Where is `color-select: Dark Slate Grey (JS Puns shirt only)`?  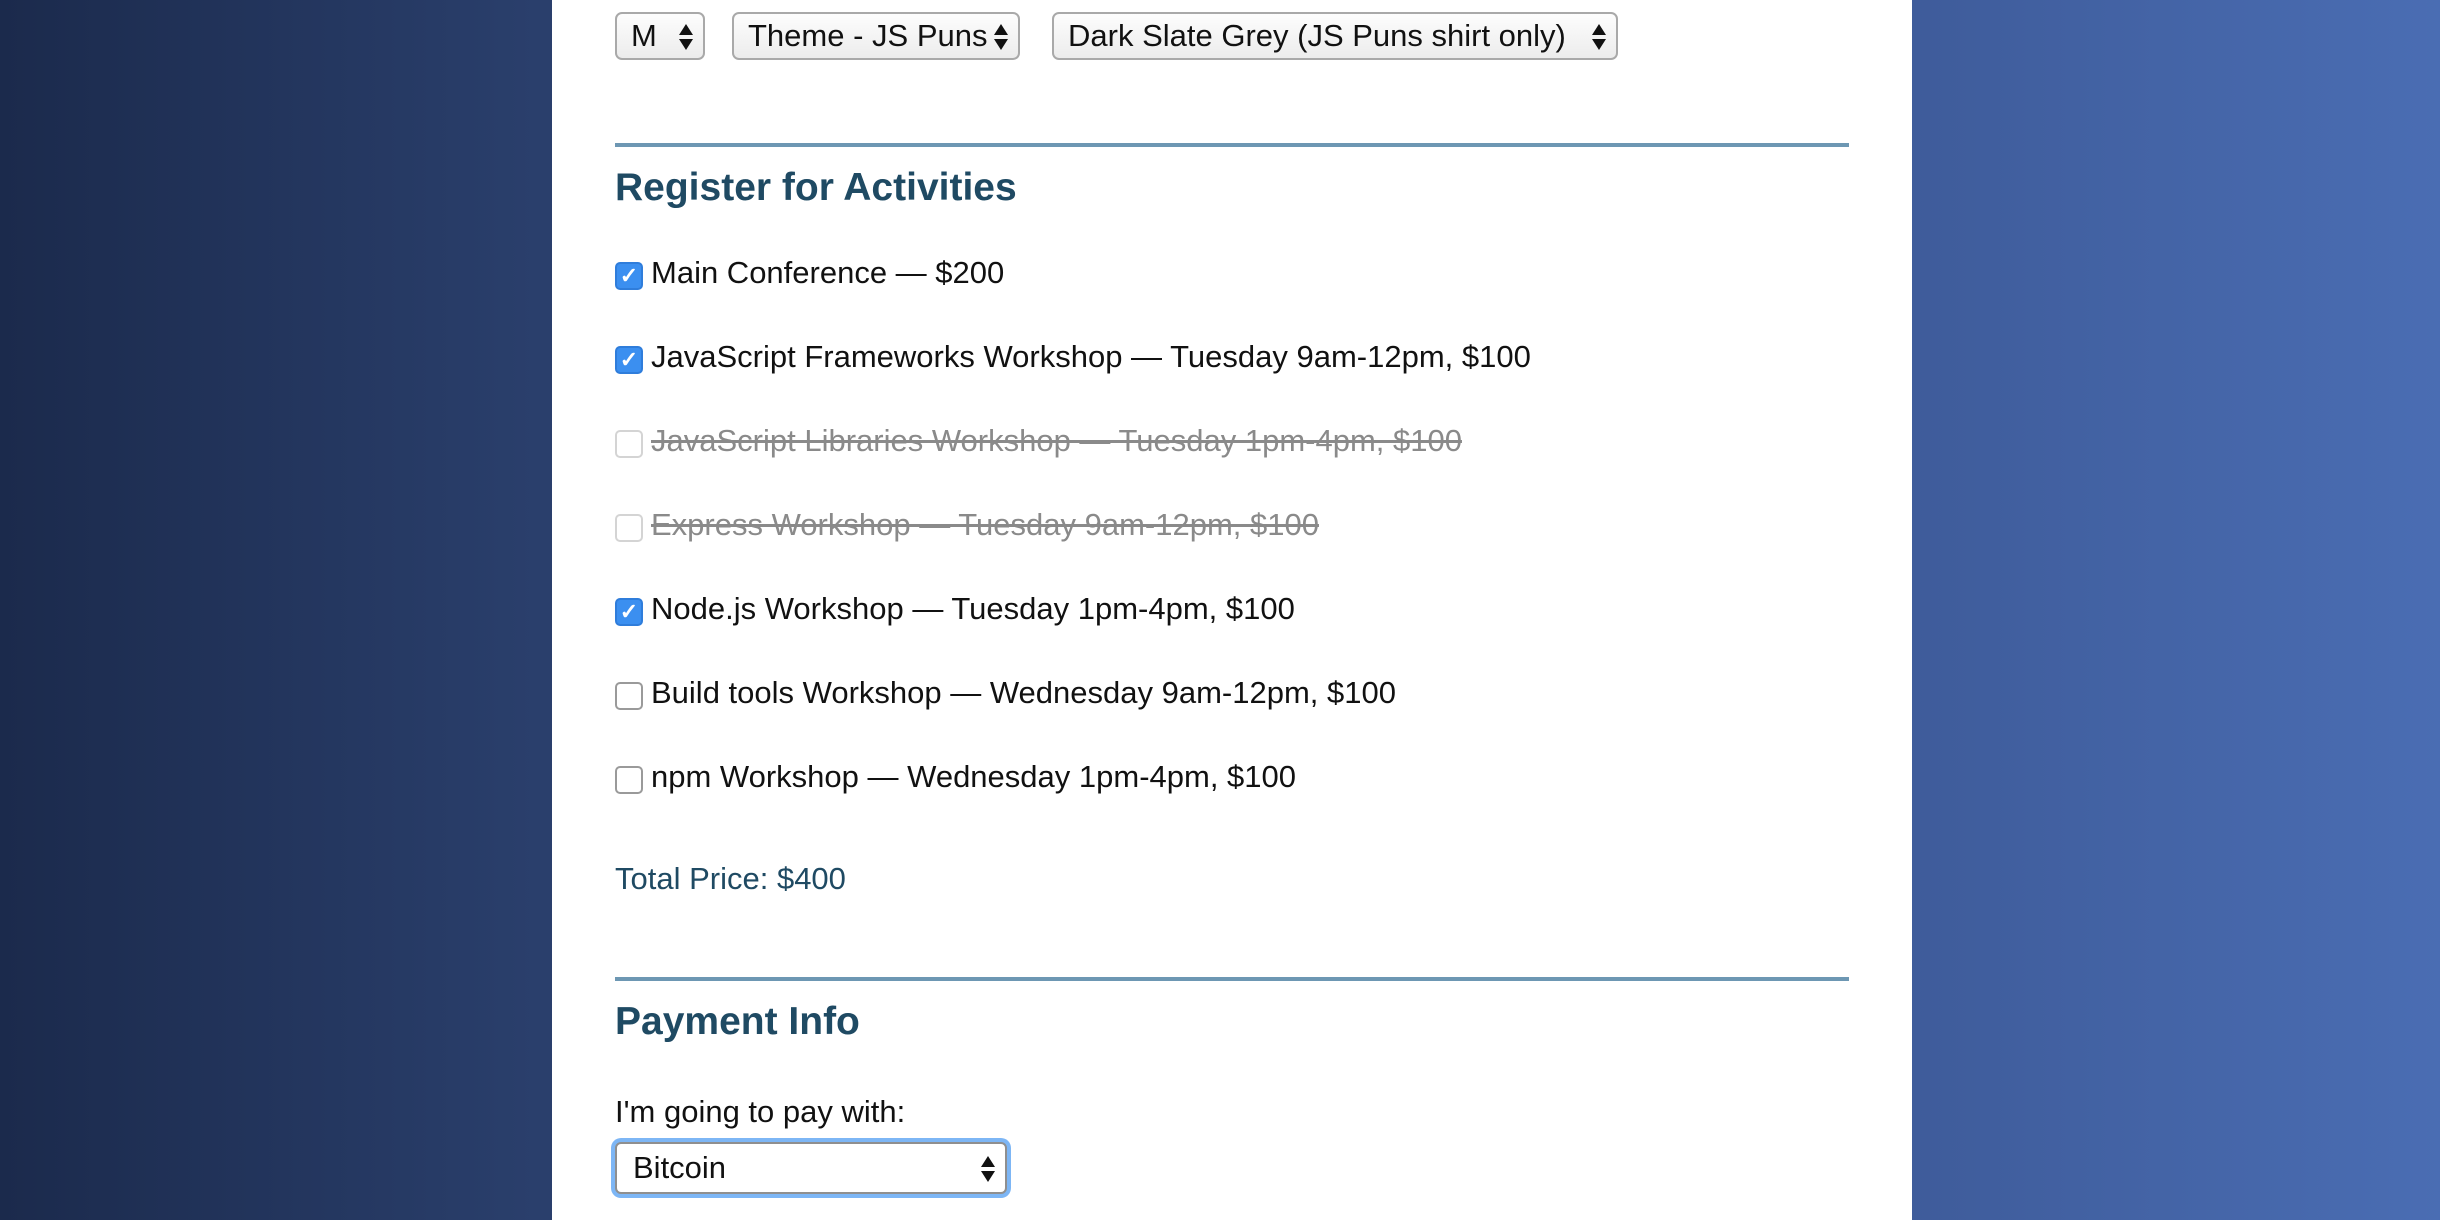 color-select: Dark Slate Grey (JS Puns shirt only) is located at coordinates (1335, 36).